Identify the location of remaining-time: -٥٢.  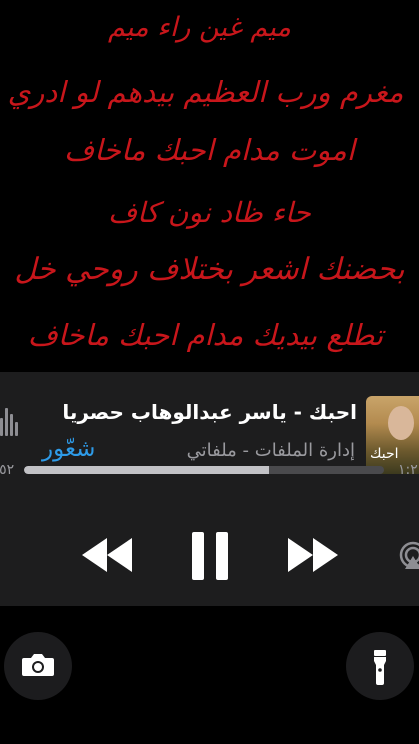
(7, 470).